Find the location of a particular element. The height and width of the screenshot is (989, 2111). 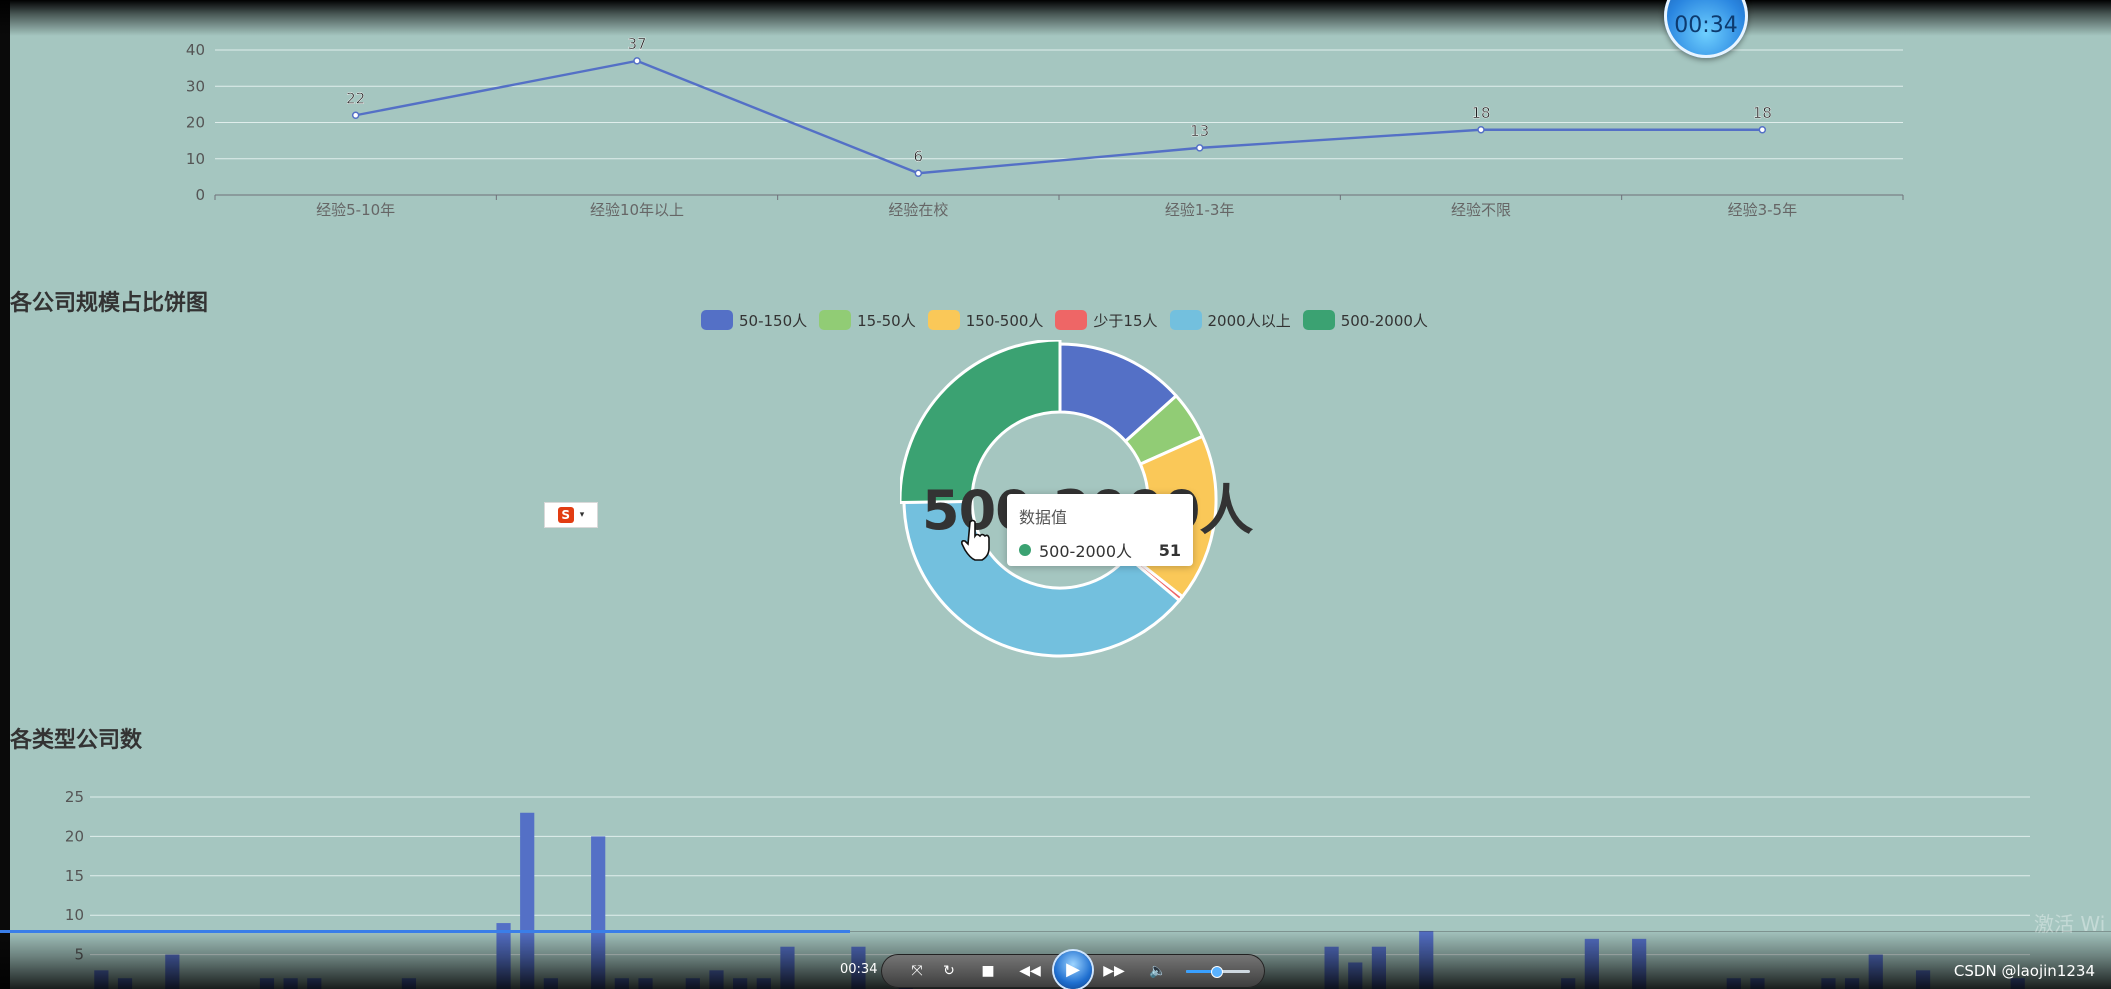

fast-forward-icon: ▶▶ is located at coordinates (1114, 971).